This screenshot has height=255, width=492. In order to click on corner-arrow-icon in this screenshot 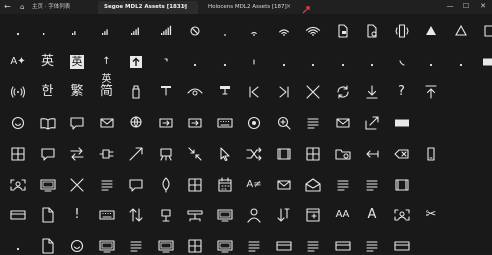, I will do `click(166, 62)`.